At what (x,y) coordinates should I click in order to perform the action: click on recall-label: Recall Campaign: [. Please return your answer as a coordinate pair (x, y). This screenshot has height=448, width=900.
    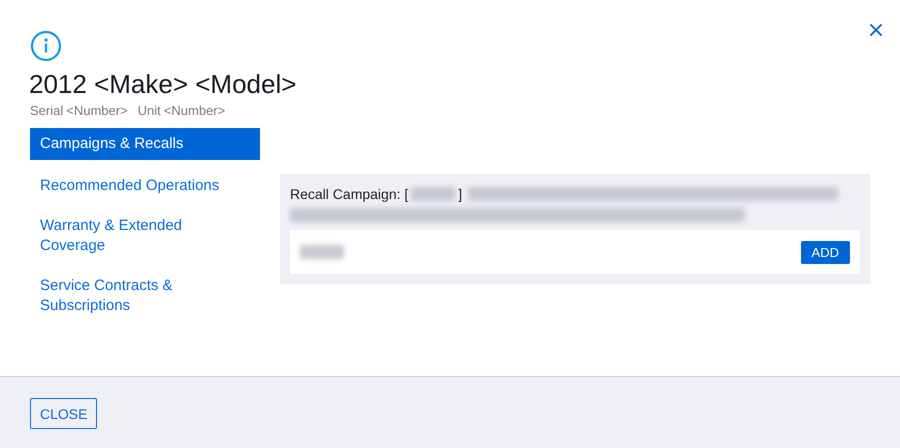
    Looking at the image, I should click on (349, 194).